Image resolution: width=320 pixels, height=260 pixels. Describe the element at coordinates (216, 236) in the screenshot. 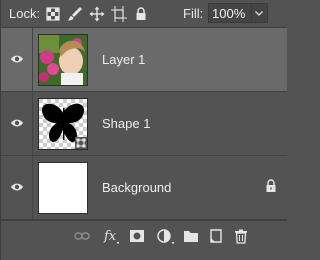

I see `new-layer-icon` at that location.